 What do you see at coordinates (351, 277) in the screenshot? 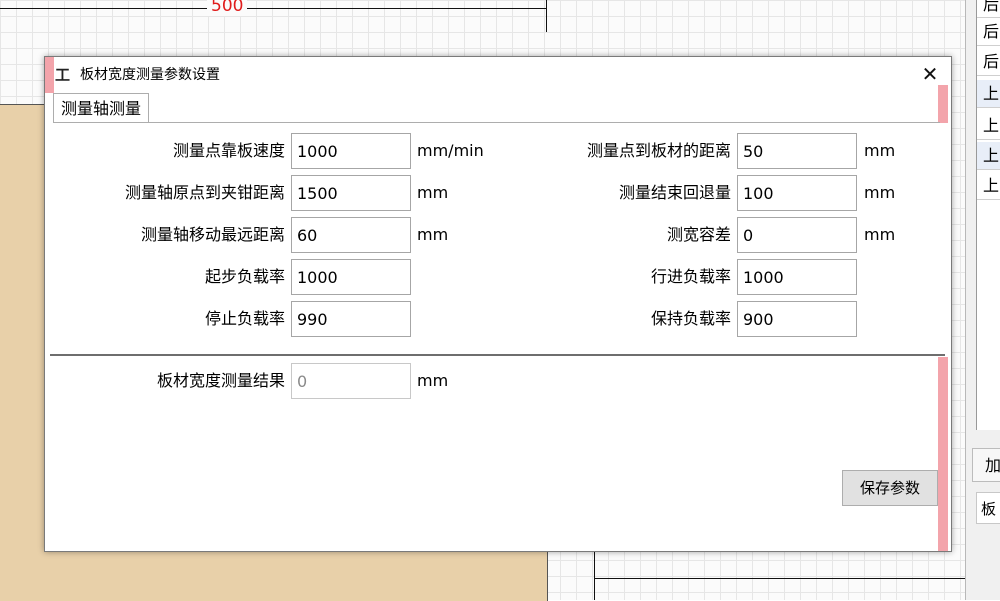
I see `start-load-rate-input` at bounding box center [351, 277].